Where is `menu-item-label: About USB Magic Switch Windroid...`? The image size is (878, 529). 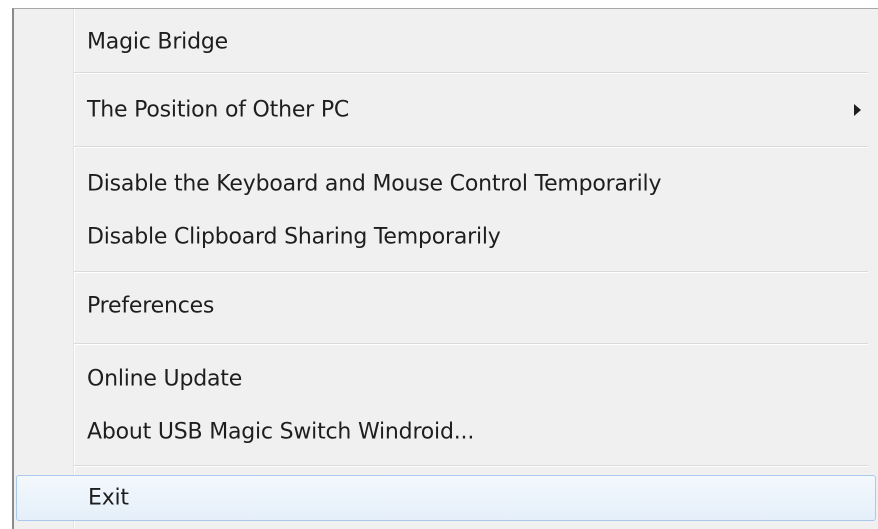
menu-item-label: About USB Magic Switch Windroid... is located at coordinates (281, 432).